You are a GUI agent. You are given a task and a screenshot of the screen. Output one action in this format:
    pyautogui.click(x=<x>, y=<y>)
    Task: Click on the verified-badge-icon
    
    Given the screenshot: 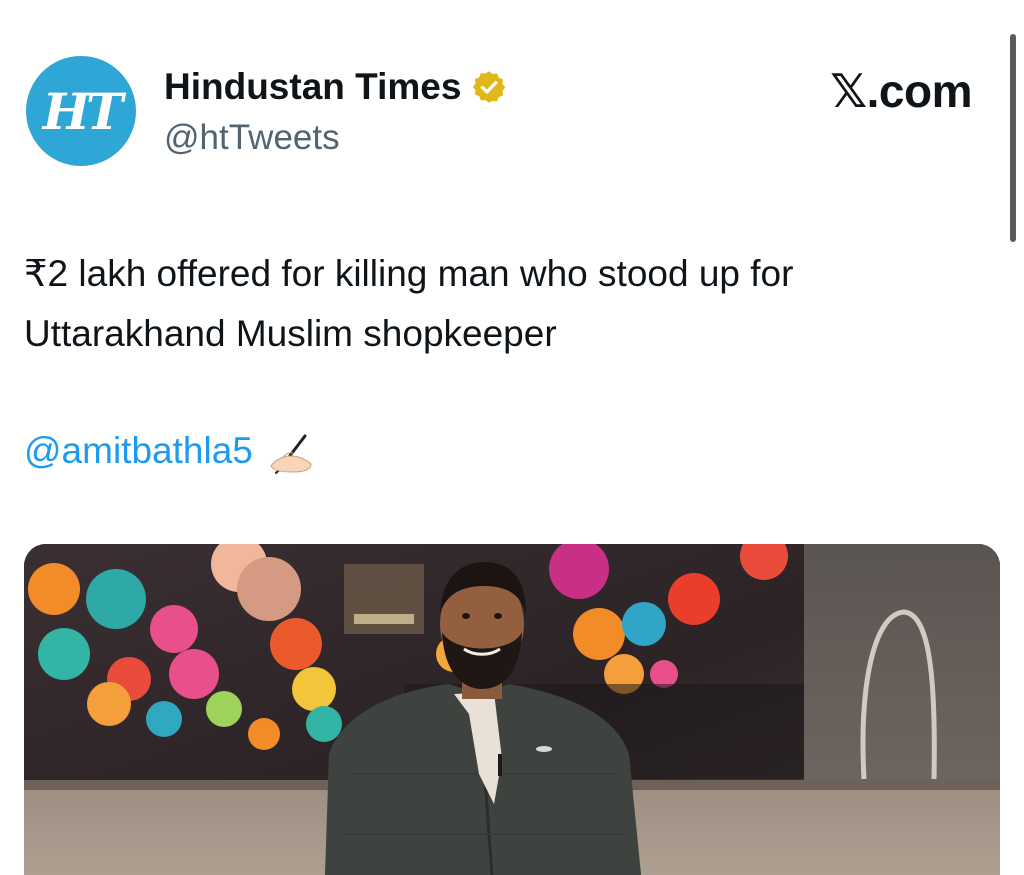 What is the action you would take?
    pyautogui.click(x=489, y=87)
    